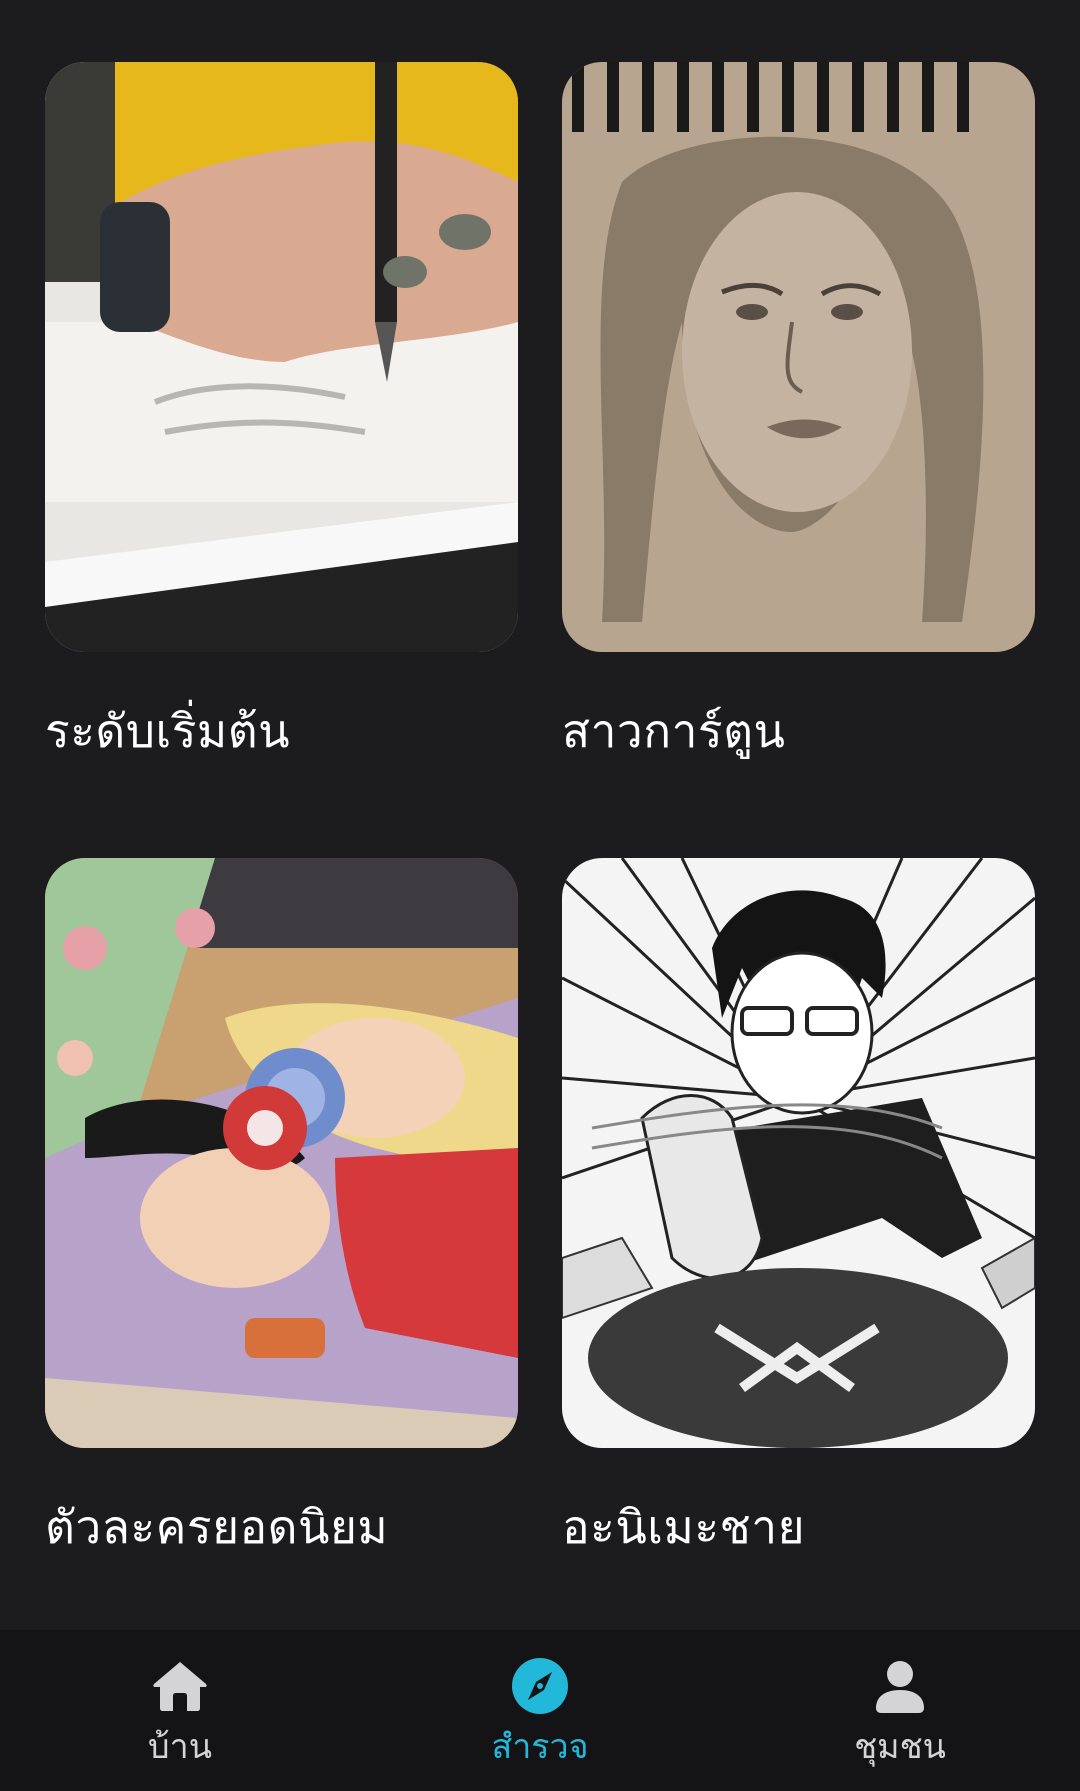 This screenshot has height=1791, width=1080. I want to click on nav-item-home: บ้าน, so click(180, 1710).